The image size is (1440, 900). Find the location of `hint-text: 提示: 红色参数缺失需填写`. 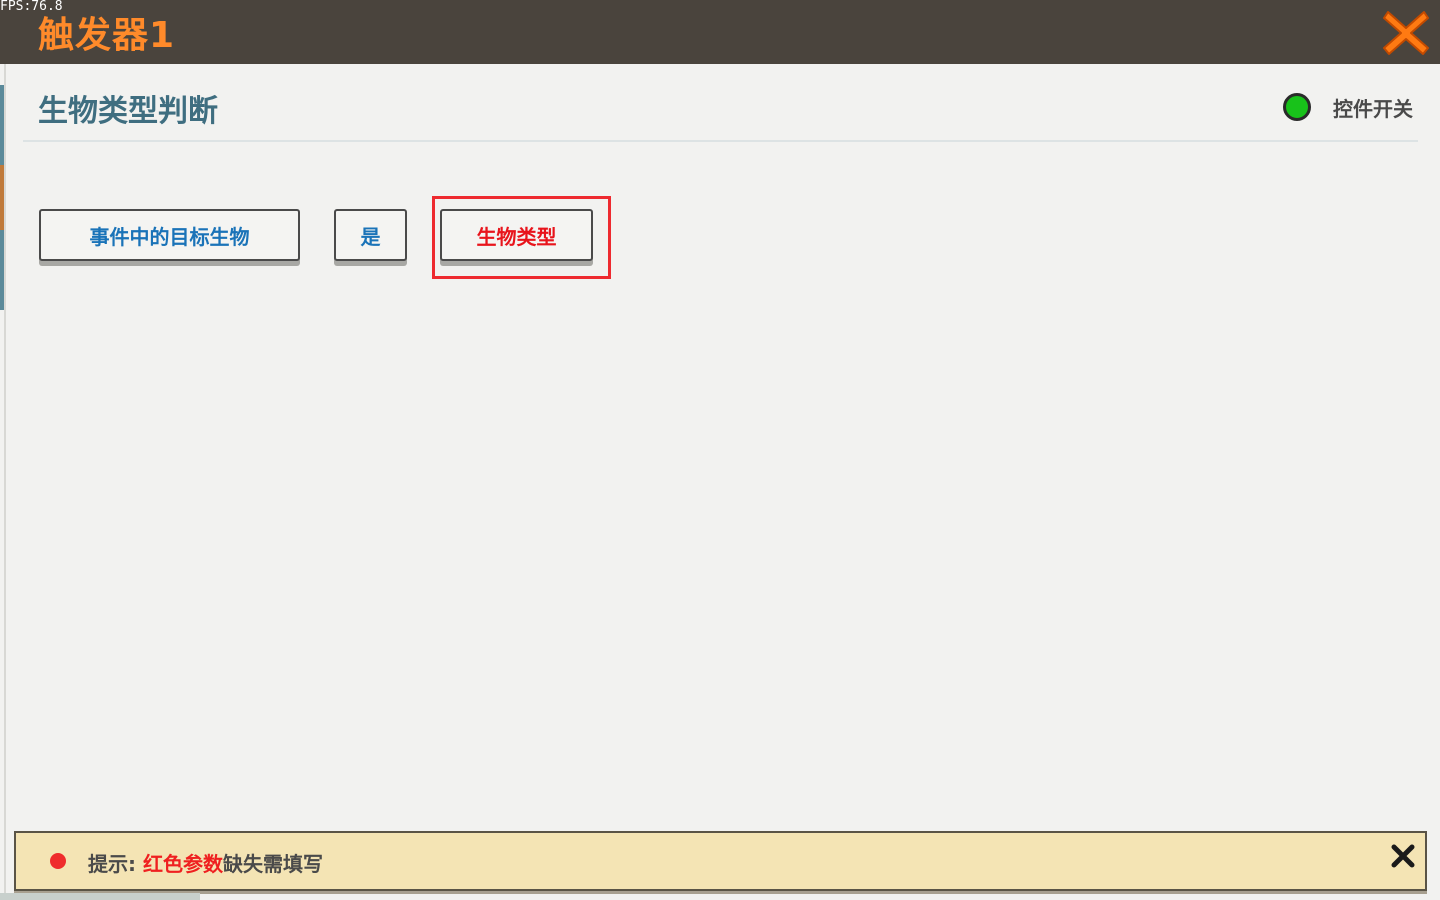

hint-text: 提示: 红色参数缺失需填写 is located at coordinates (205, 862).